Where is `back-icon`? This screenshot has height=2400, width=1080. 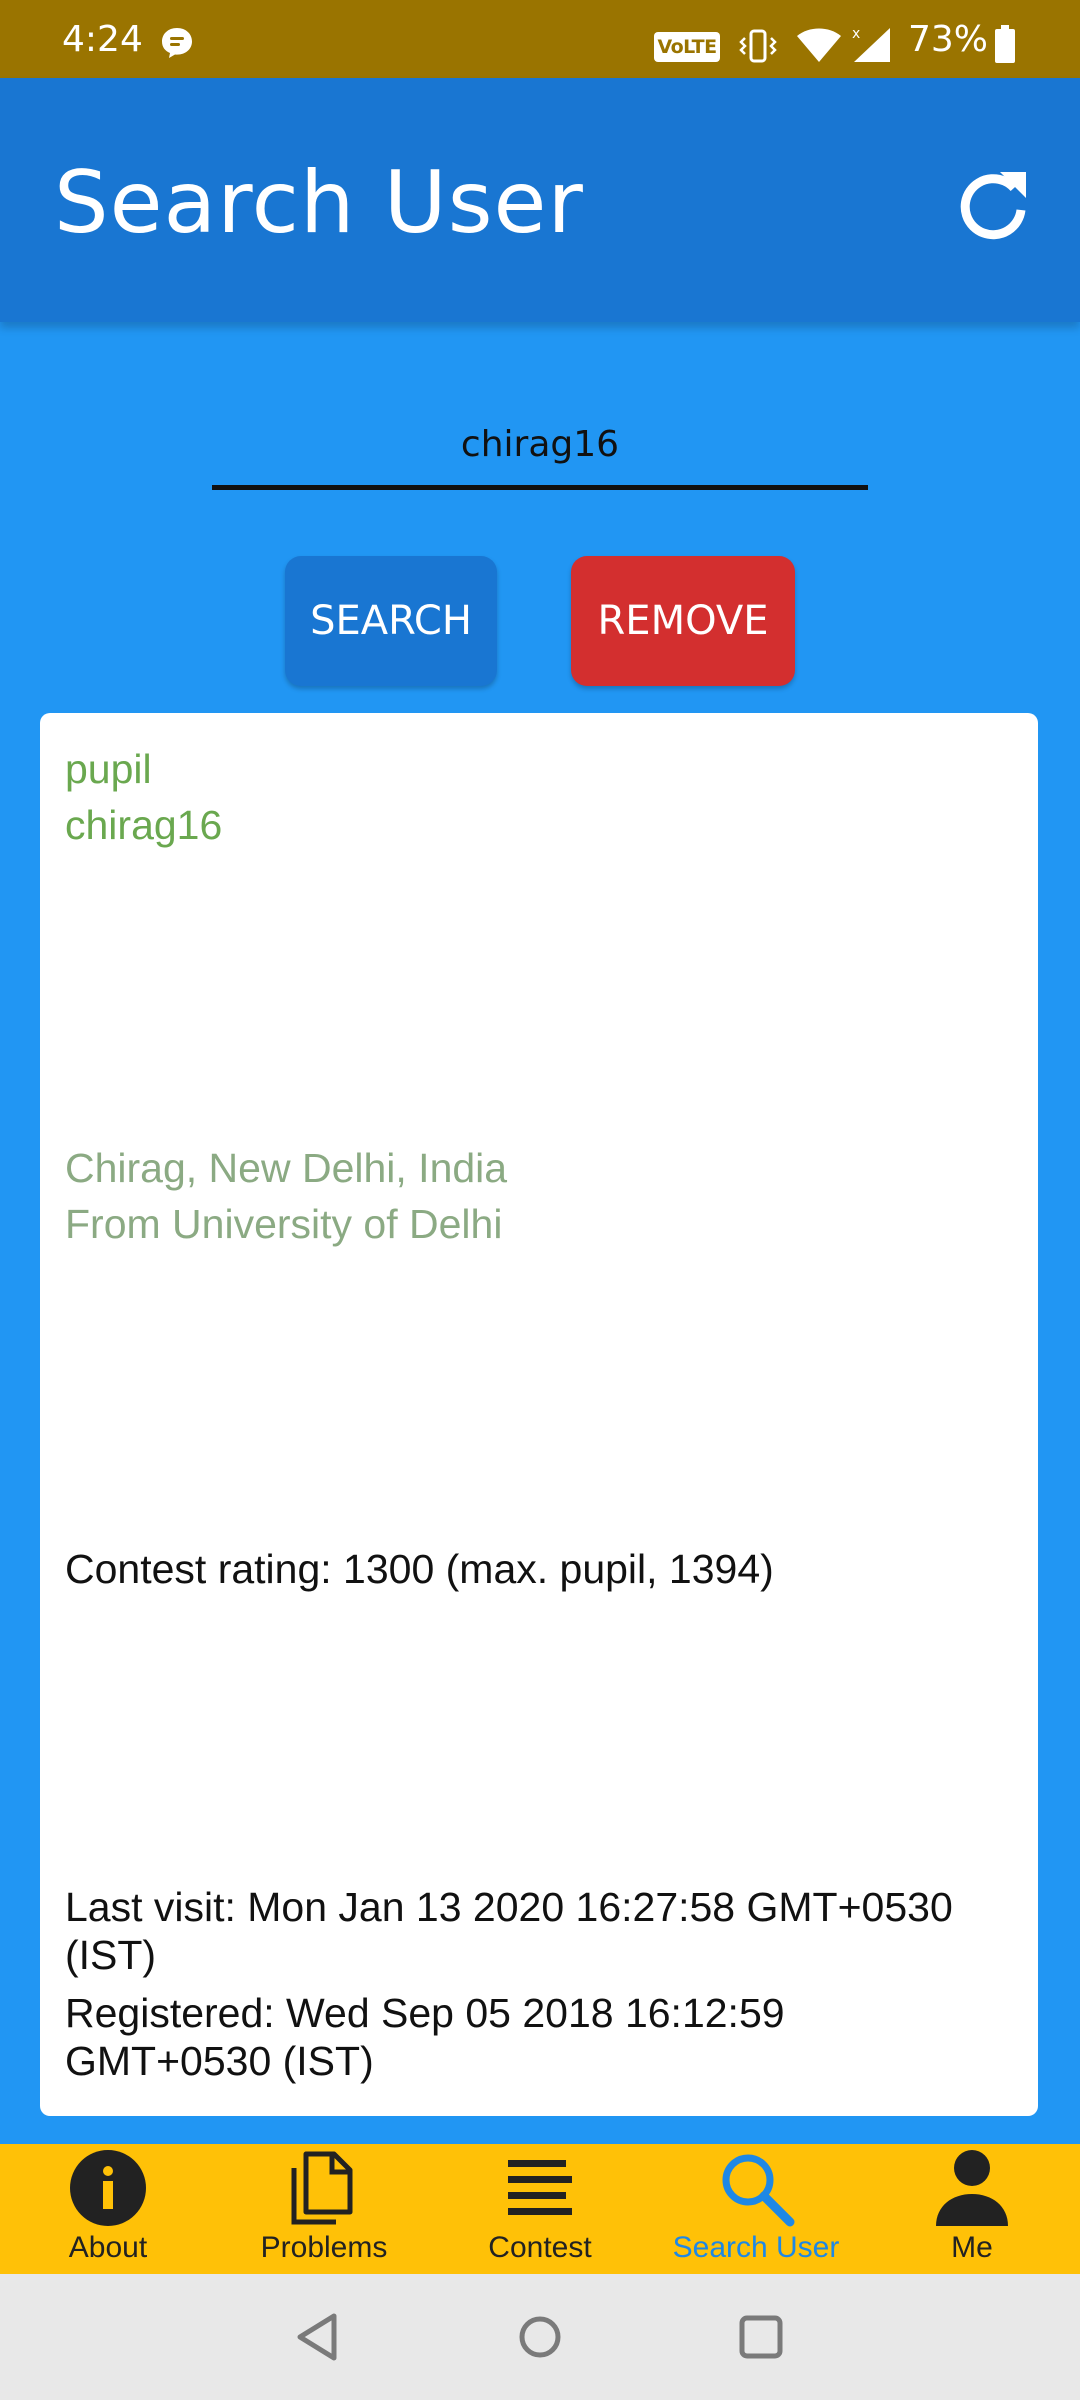 back-icon is located at coordinates (319, 2337).